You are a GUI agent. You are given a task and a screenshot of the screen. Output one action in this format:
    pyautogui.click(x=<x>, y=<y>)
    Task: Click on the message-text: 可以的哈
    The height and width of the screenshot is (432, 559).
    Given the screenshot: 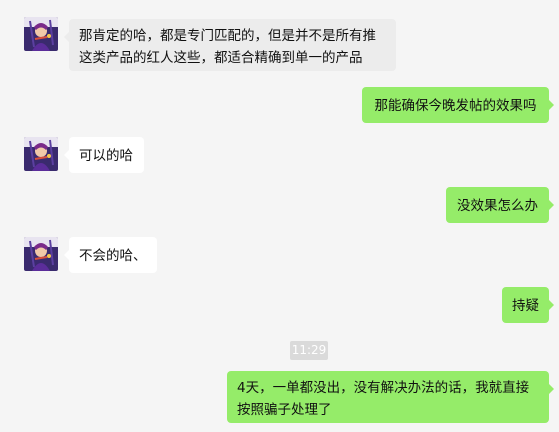 What is the action you would take?
    pyautogui.click(x=106, y=156)
    